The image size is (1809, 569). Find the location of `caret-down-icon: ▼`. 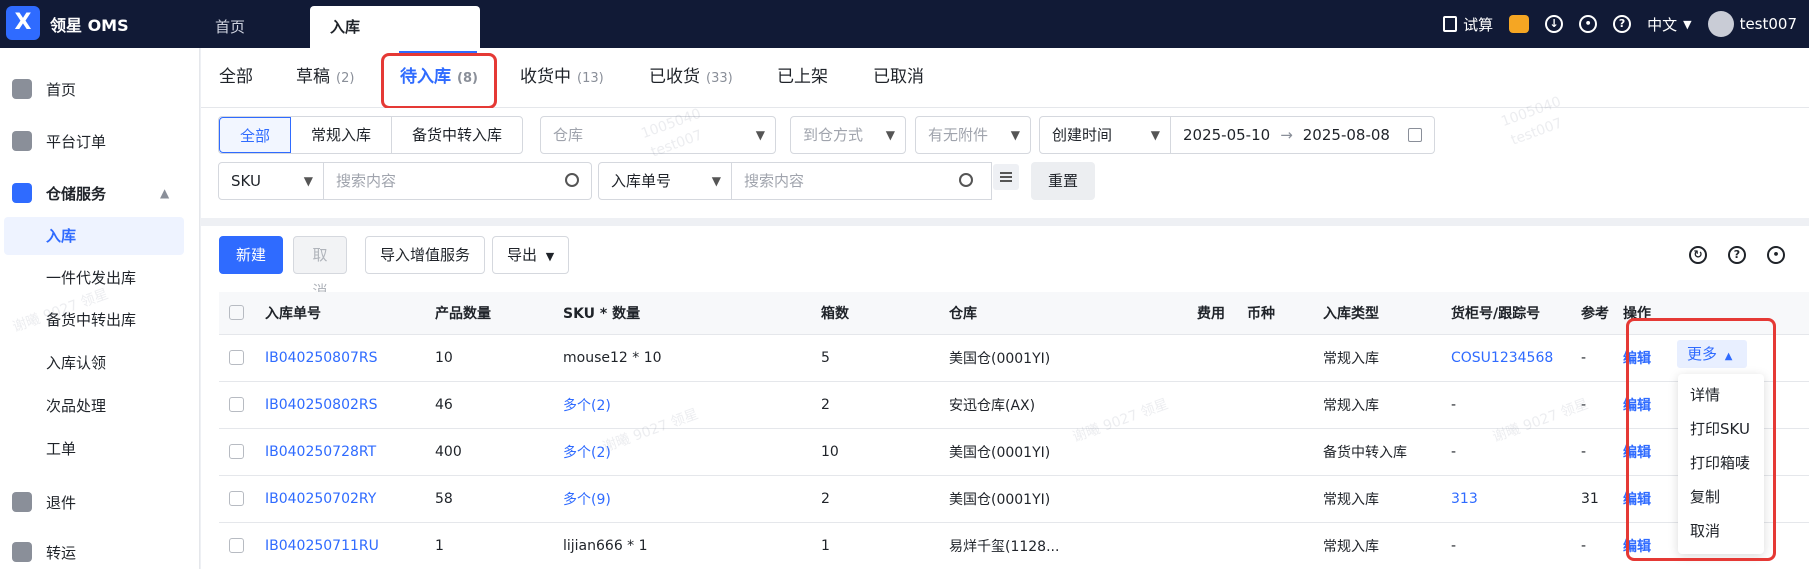

caret-down-icon: ▼ is located at coordinates (1687, 24).